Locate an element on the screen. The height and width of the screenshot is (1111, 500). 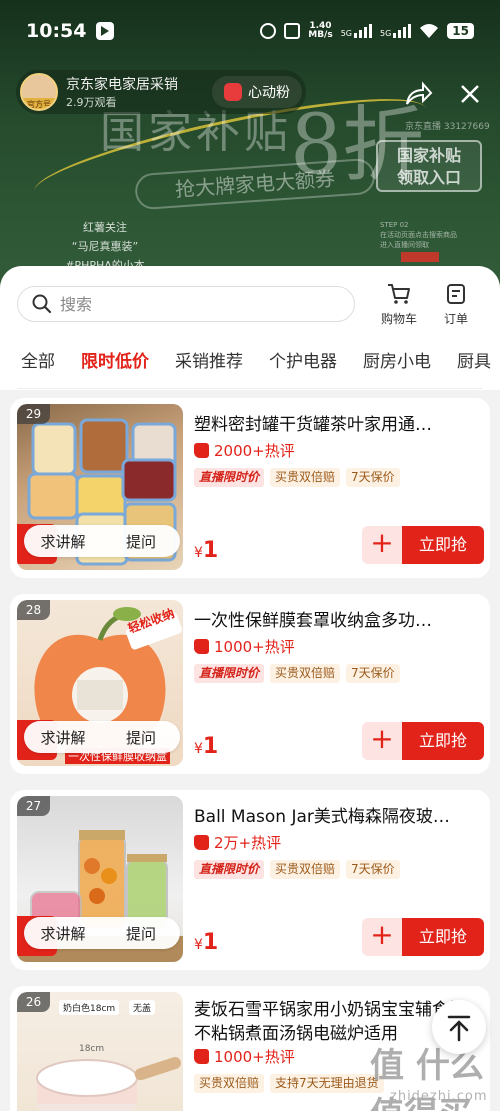
search-bar is located at coordinates (186, 304).